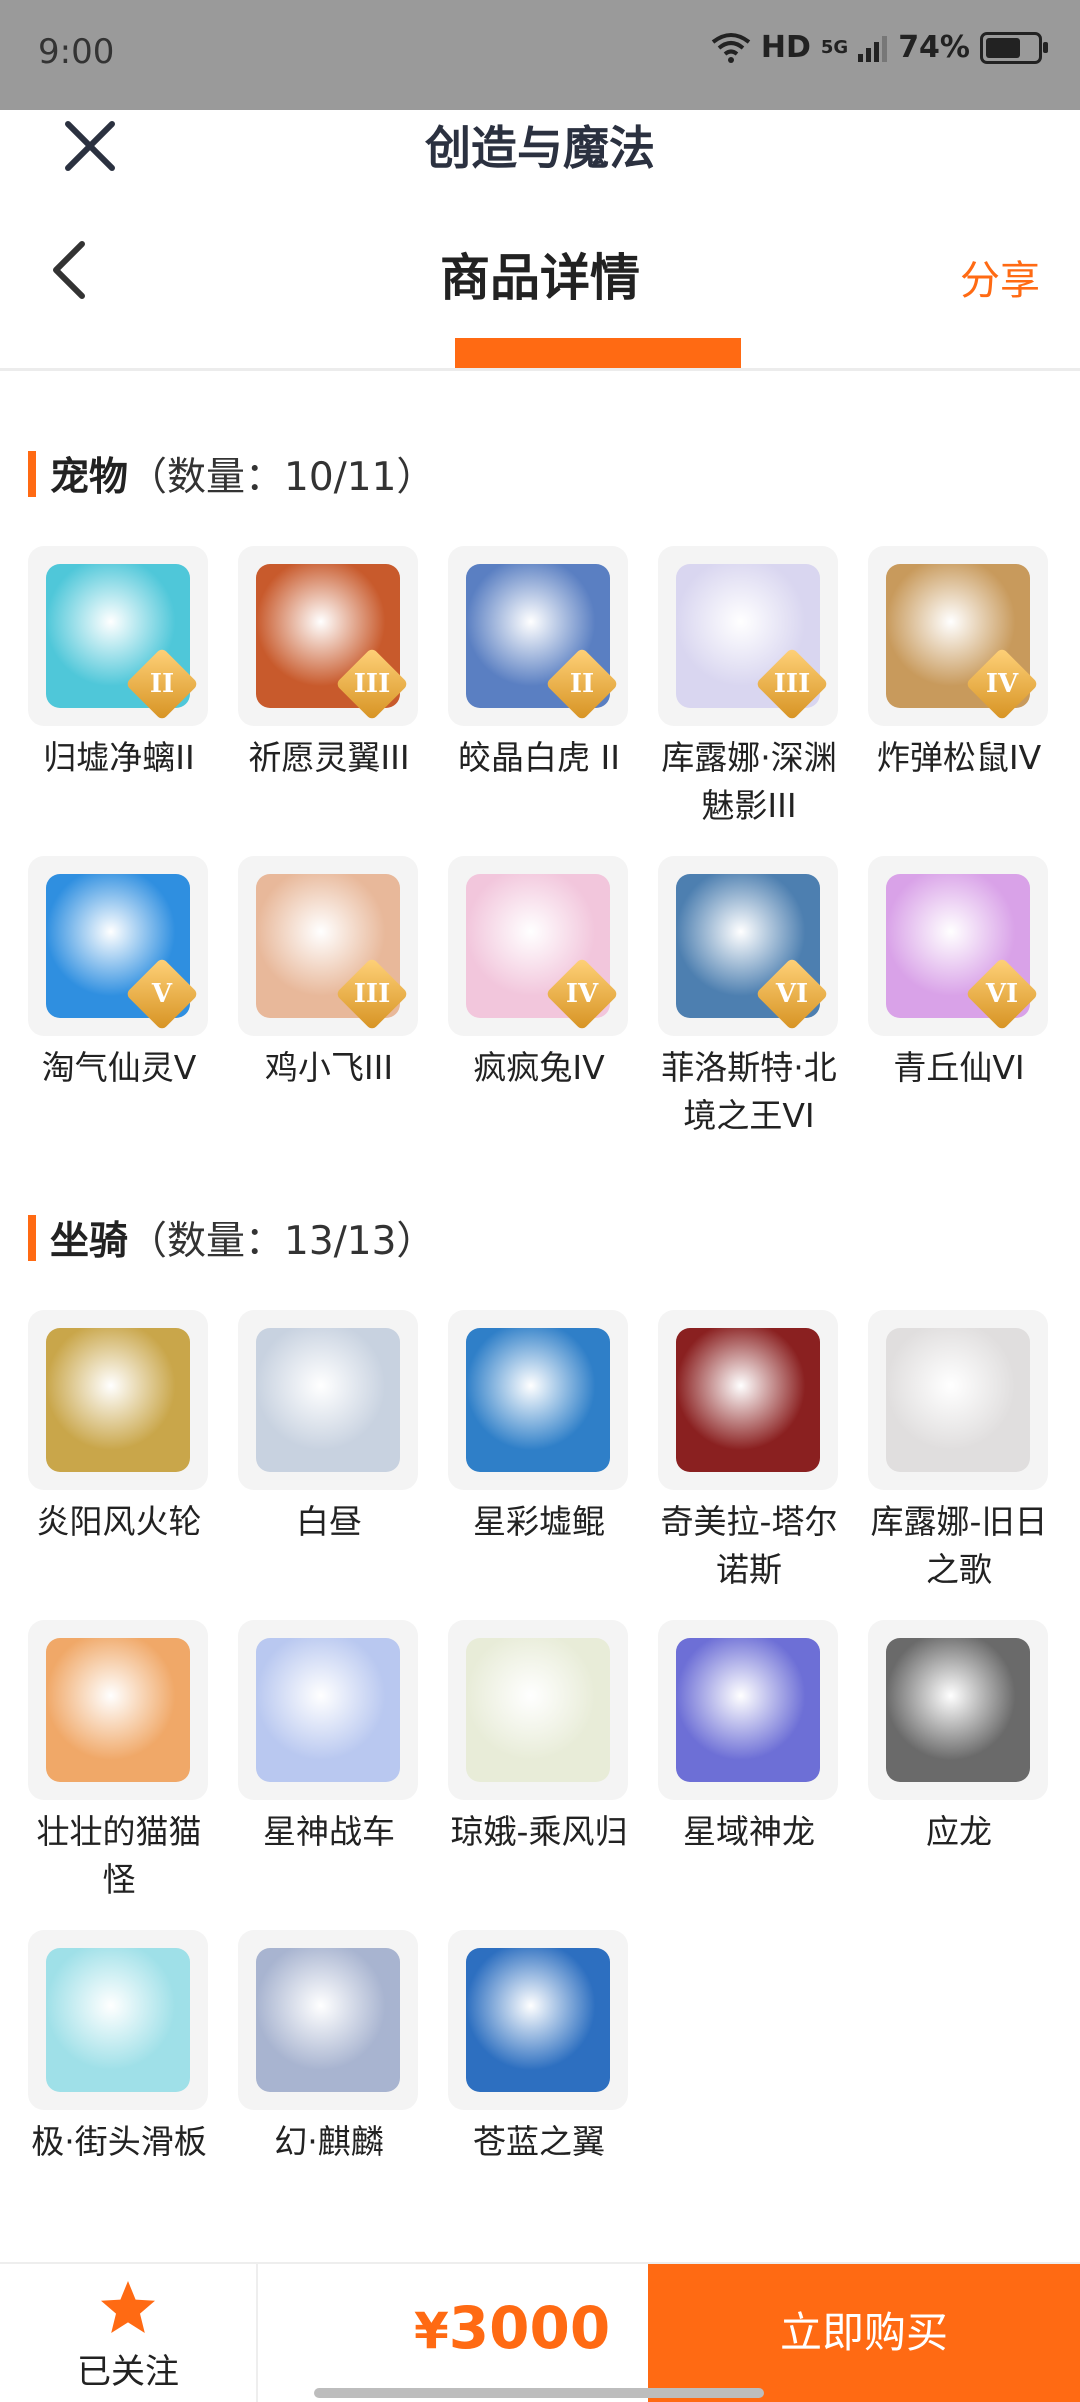 Image resolution: width=1080 pixels, height=2402 pixels. Describe the element at coordinates (89, 1241) in the screenshot. I see `mounts-title: 坐骑` at that location.